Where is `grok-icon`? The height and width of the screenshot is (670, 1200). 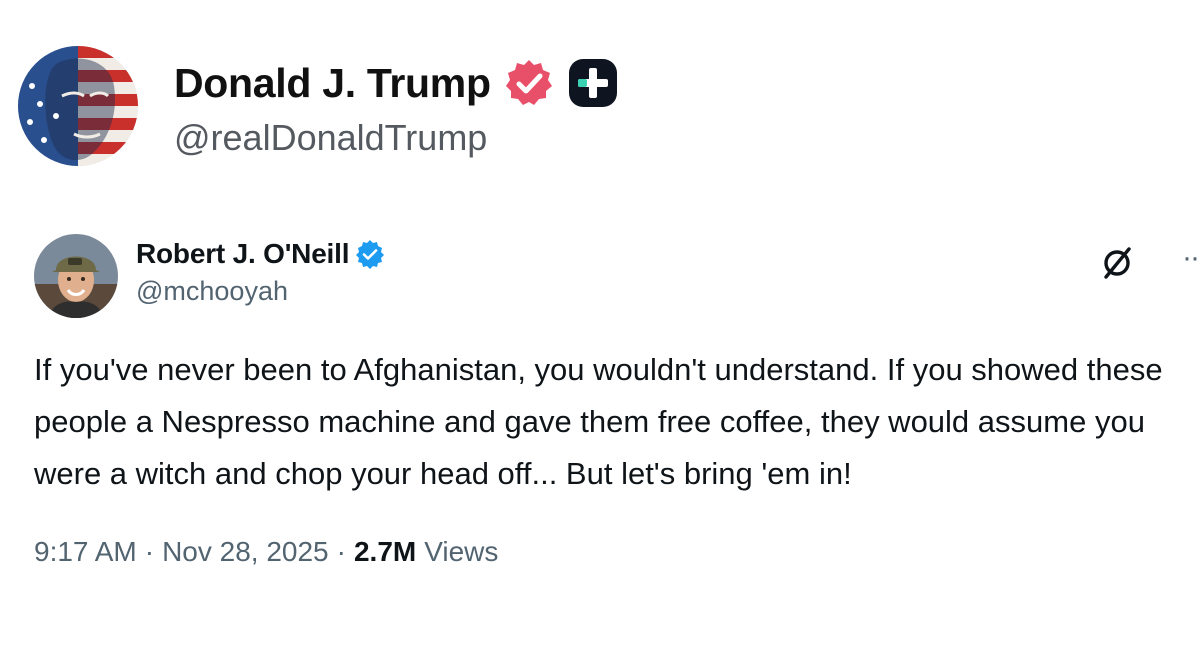
grok-icon is located at coordinates (1117, 263).